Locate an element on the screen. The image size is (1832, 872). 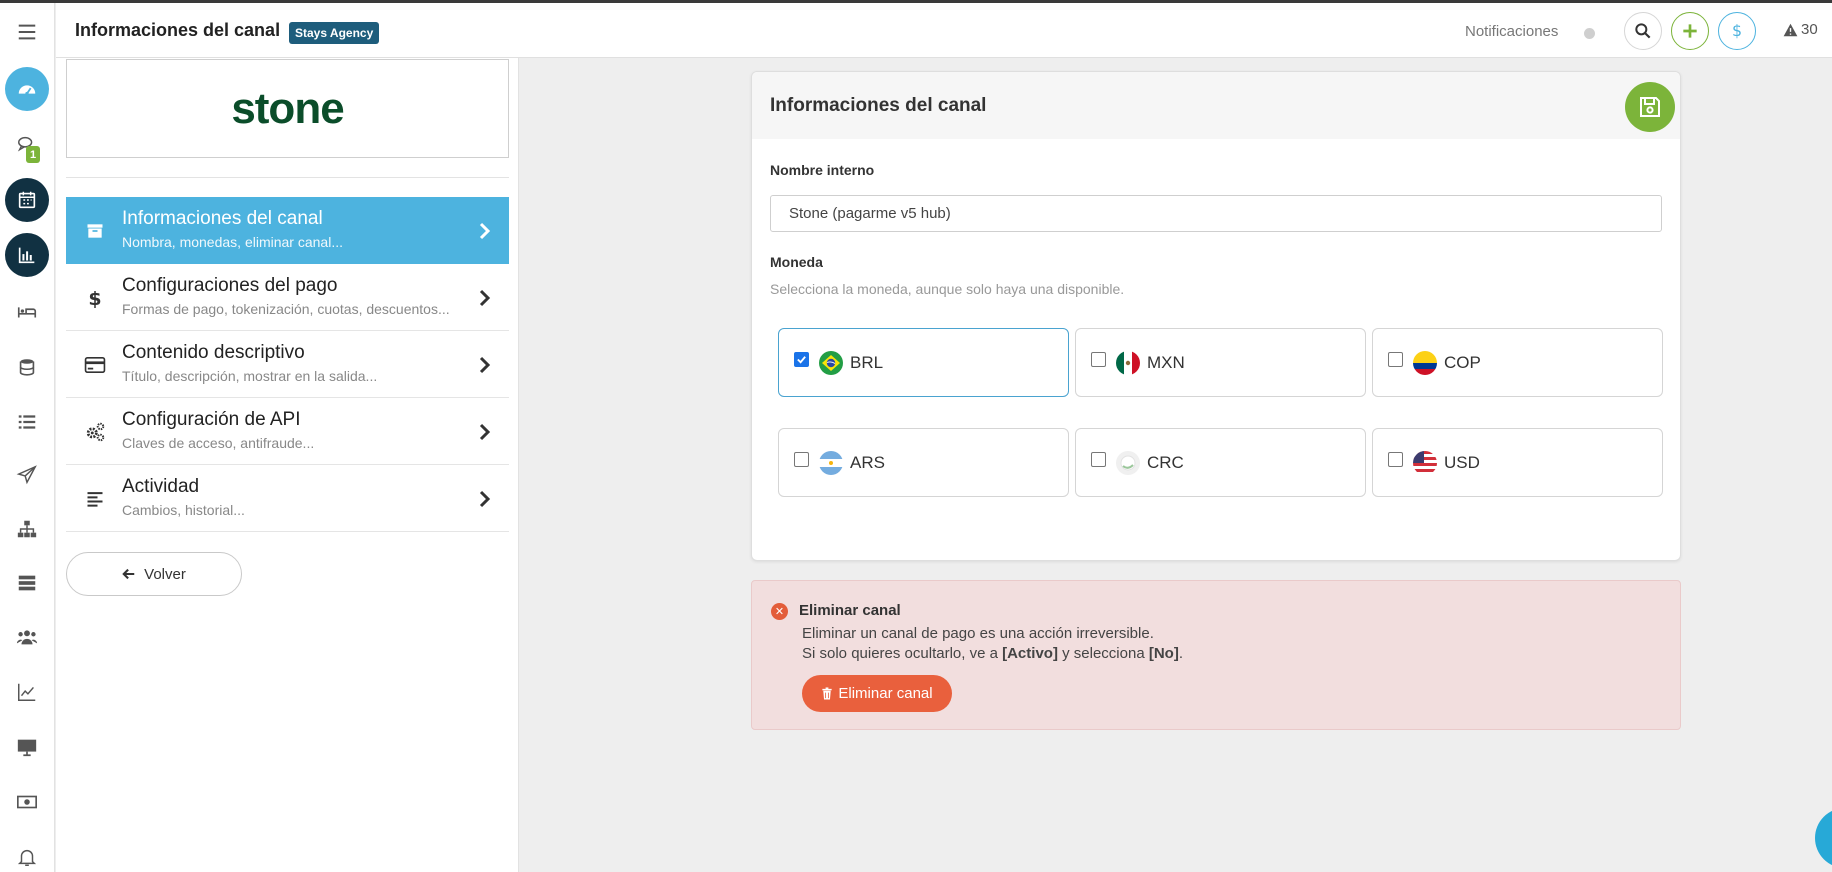
sitemap-icon is located at coordinates (27, 529).